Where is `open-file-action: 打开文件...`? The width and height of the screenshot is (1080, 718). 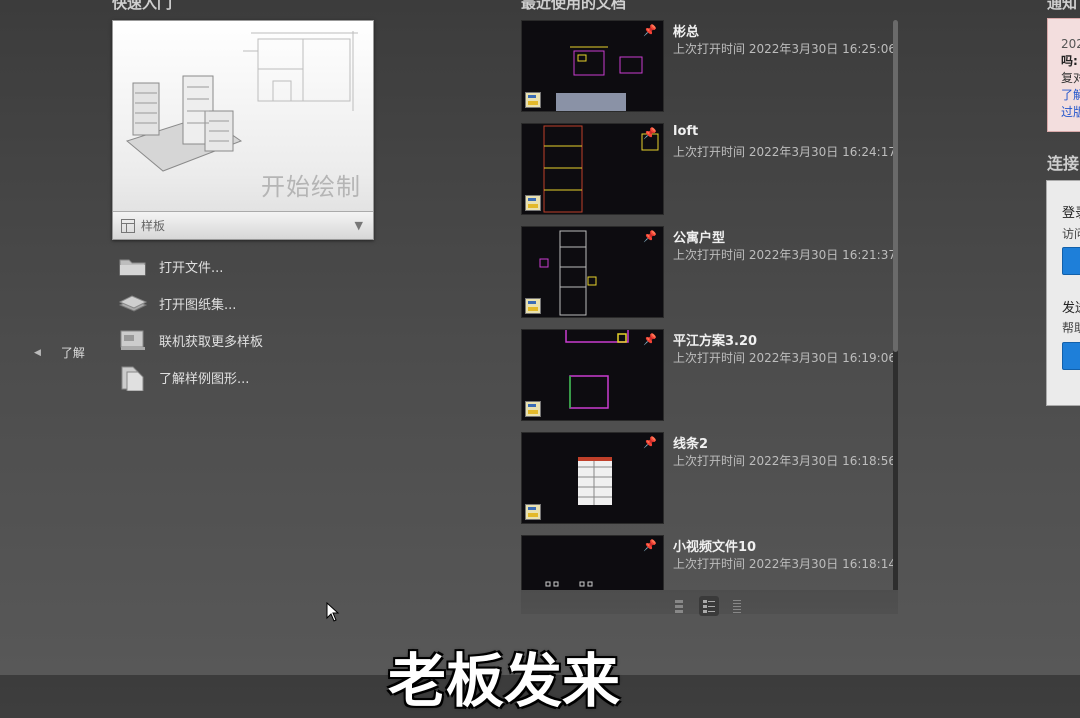 open-file-action: 打开文件... is located at coordinates (170, 266).